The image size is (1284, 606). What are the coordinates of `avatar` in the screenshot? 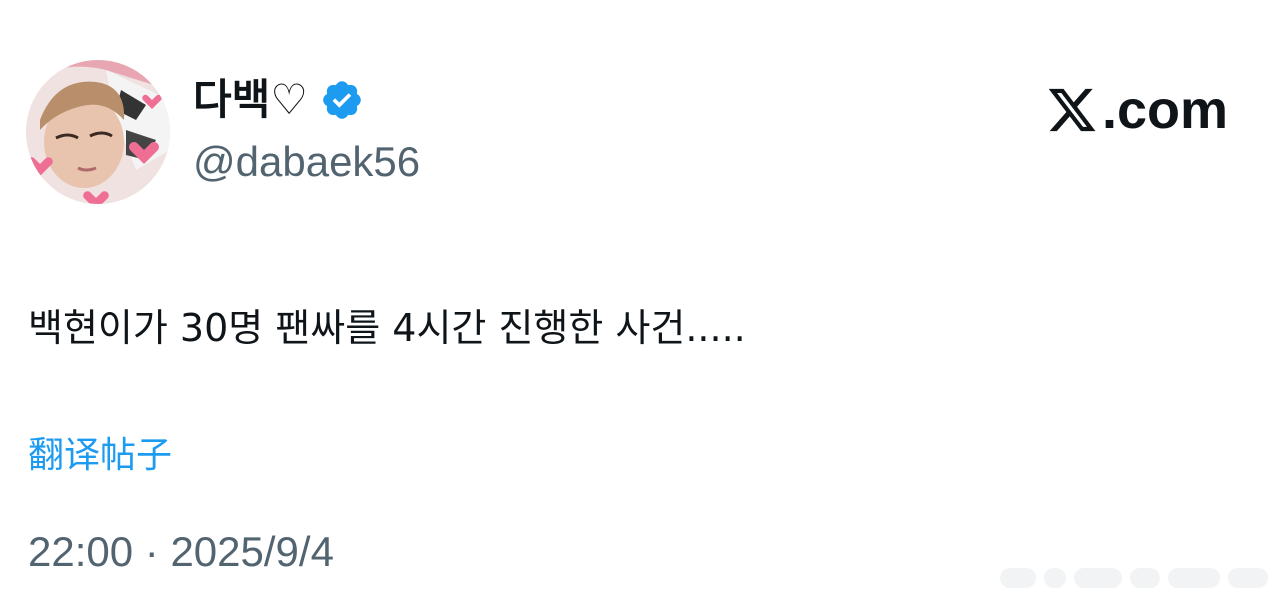 It's located at (98, 132).